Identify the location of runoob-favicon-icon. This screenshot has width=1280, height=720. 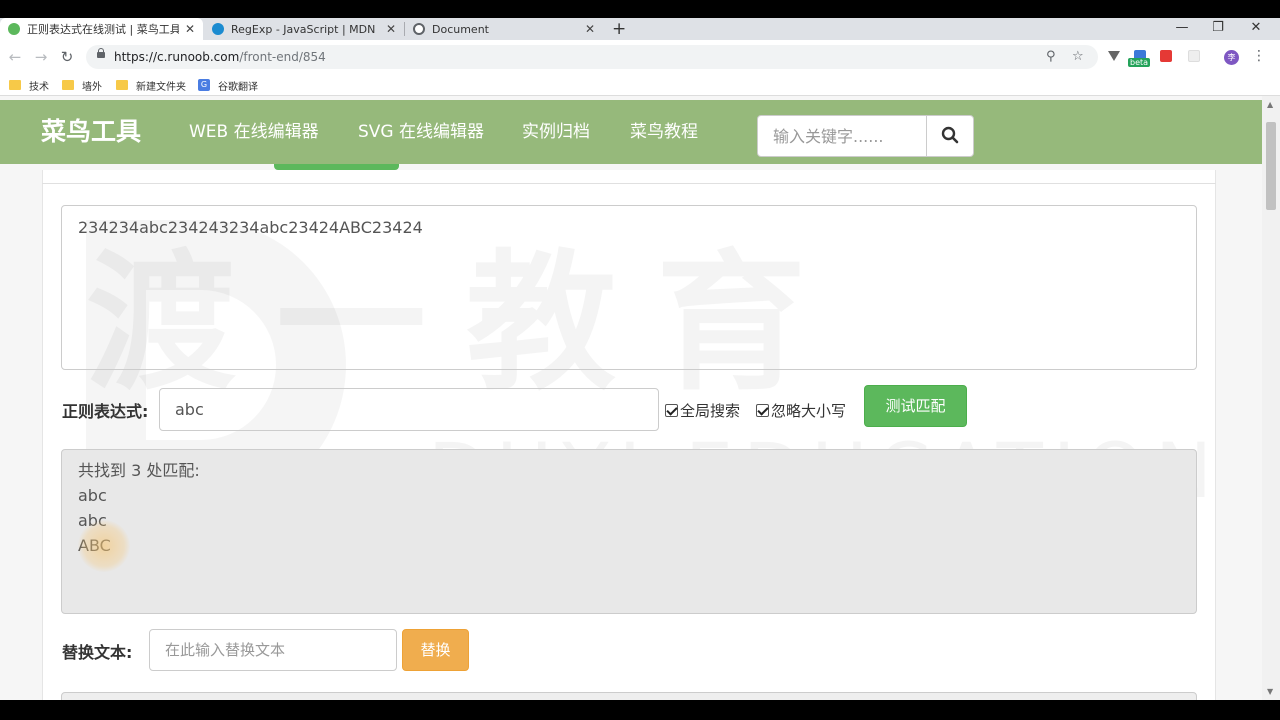
(14, 29).